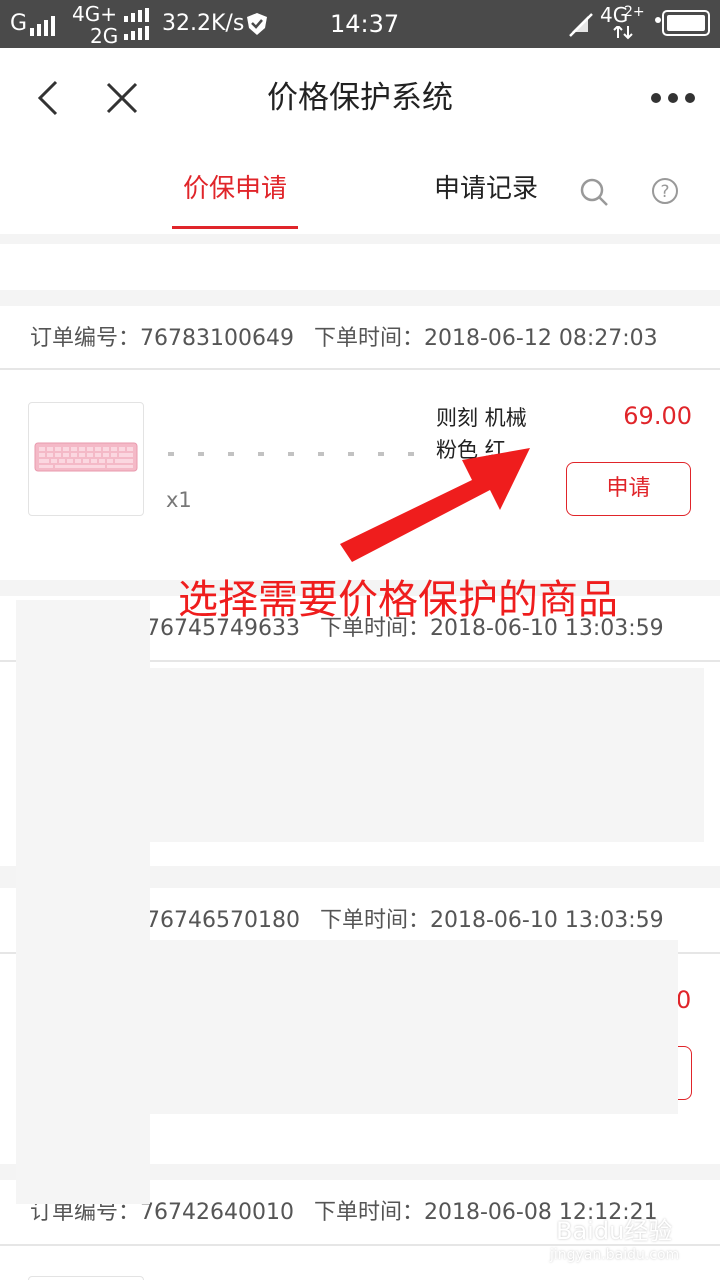 This screenshot has width=720, height=1280. Describe the element at coordinates (623, 33) in the screenshot. I see `data-arrows-icon` at that location.